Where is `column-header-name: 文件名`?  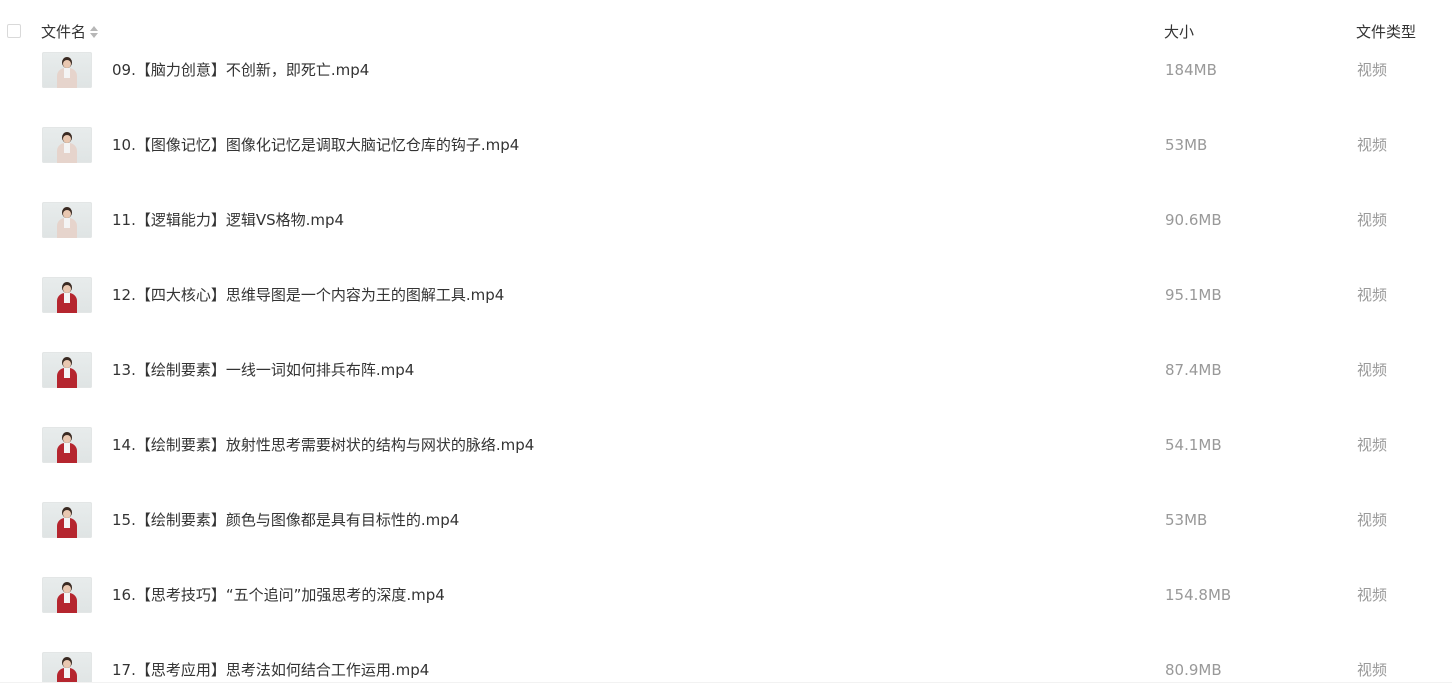 column-header-name: 文件名 is located at coordinates (70, 32).